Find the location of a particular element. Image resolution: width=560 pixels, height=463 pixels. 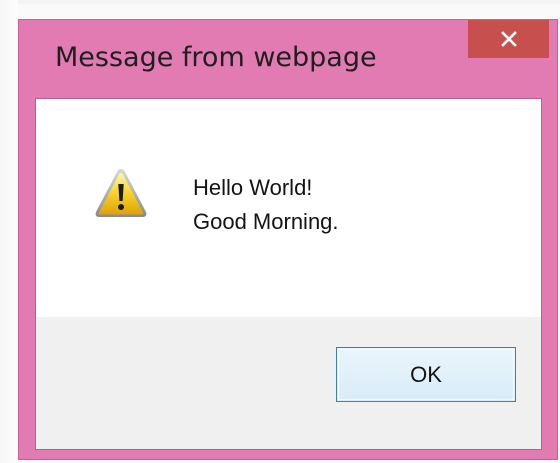

close-icon is located at coordinates (508, 39).